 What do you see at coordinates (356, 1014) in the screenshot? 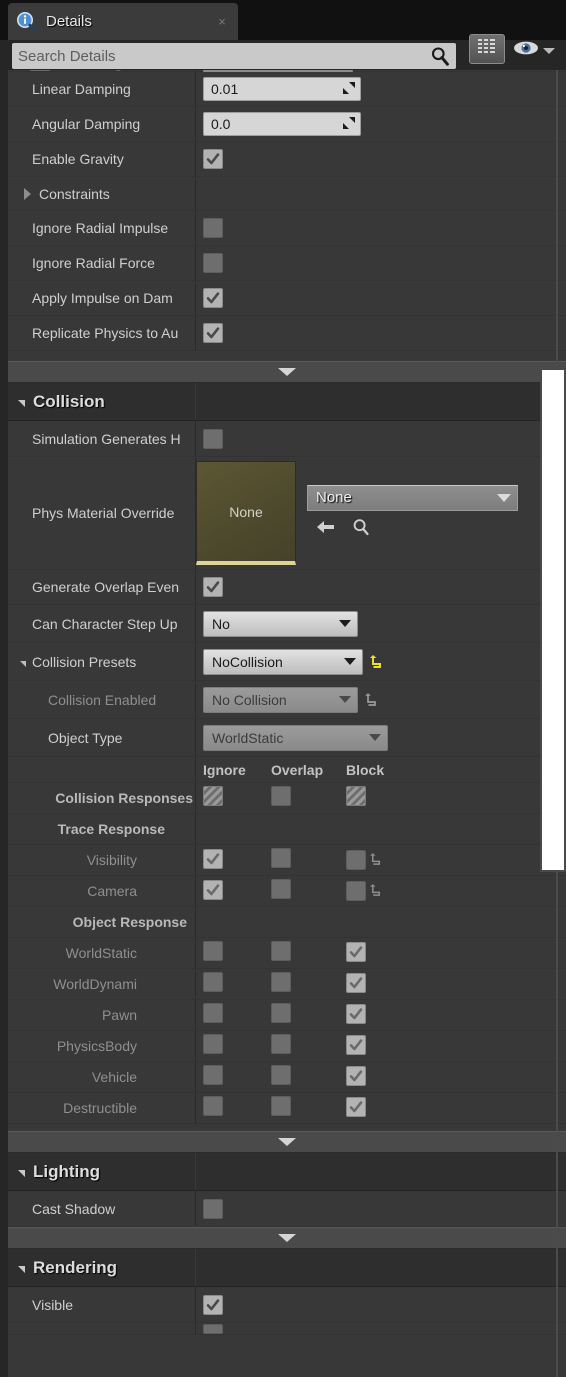
I see `object-pawn-block-checkbox` at bounding box center [356, 1014].